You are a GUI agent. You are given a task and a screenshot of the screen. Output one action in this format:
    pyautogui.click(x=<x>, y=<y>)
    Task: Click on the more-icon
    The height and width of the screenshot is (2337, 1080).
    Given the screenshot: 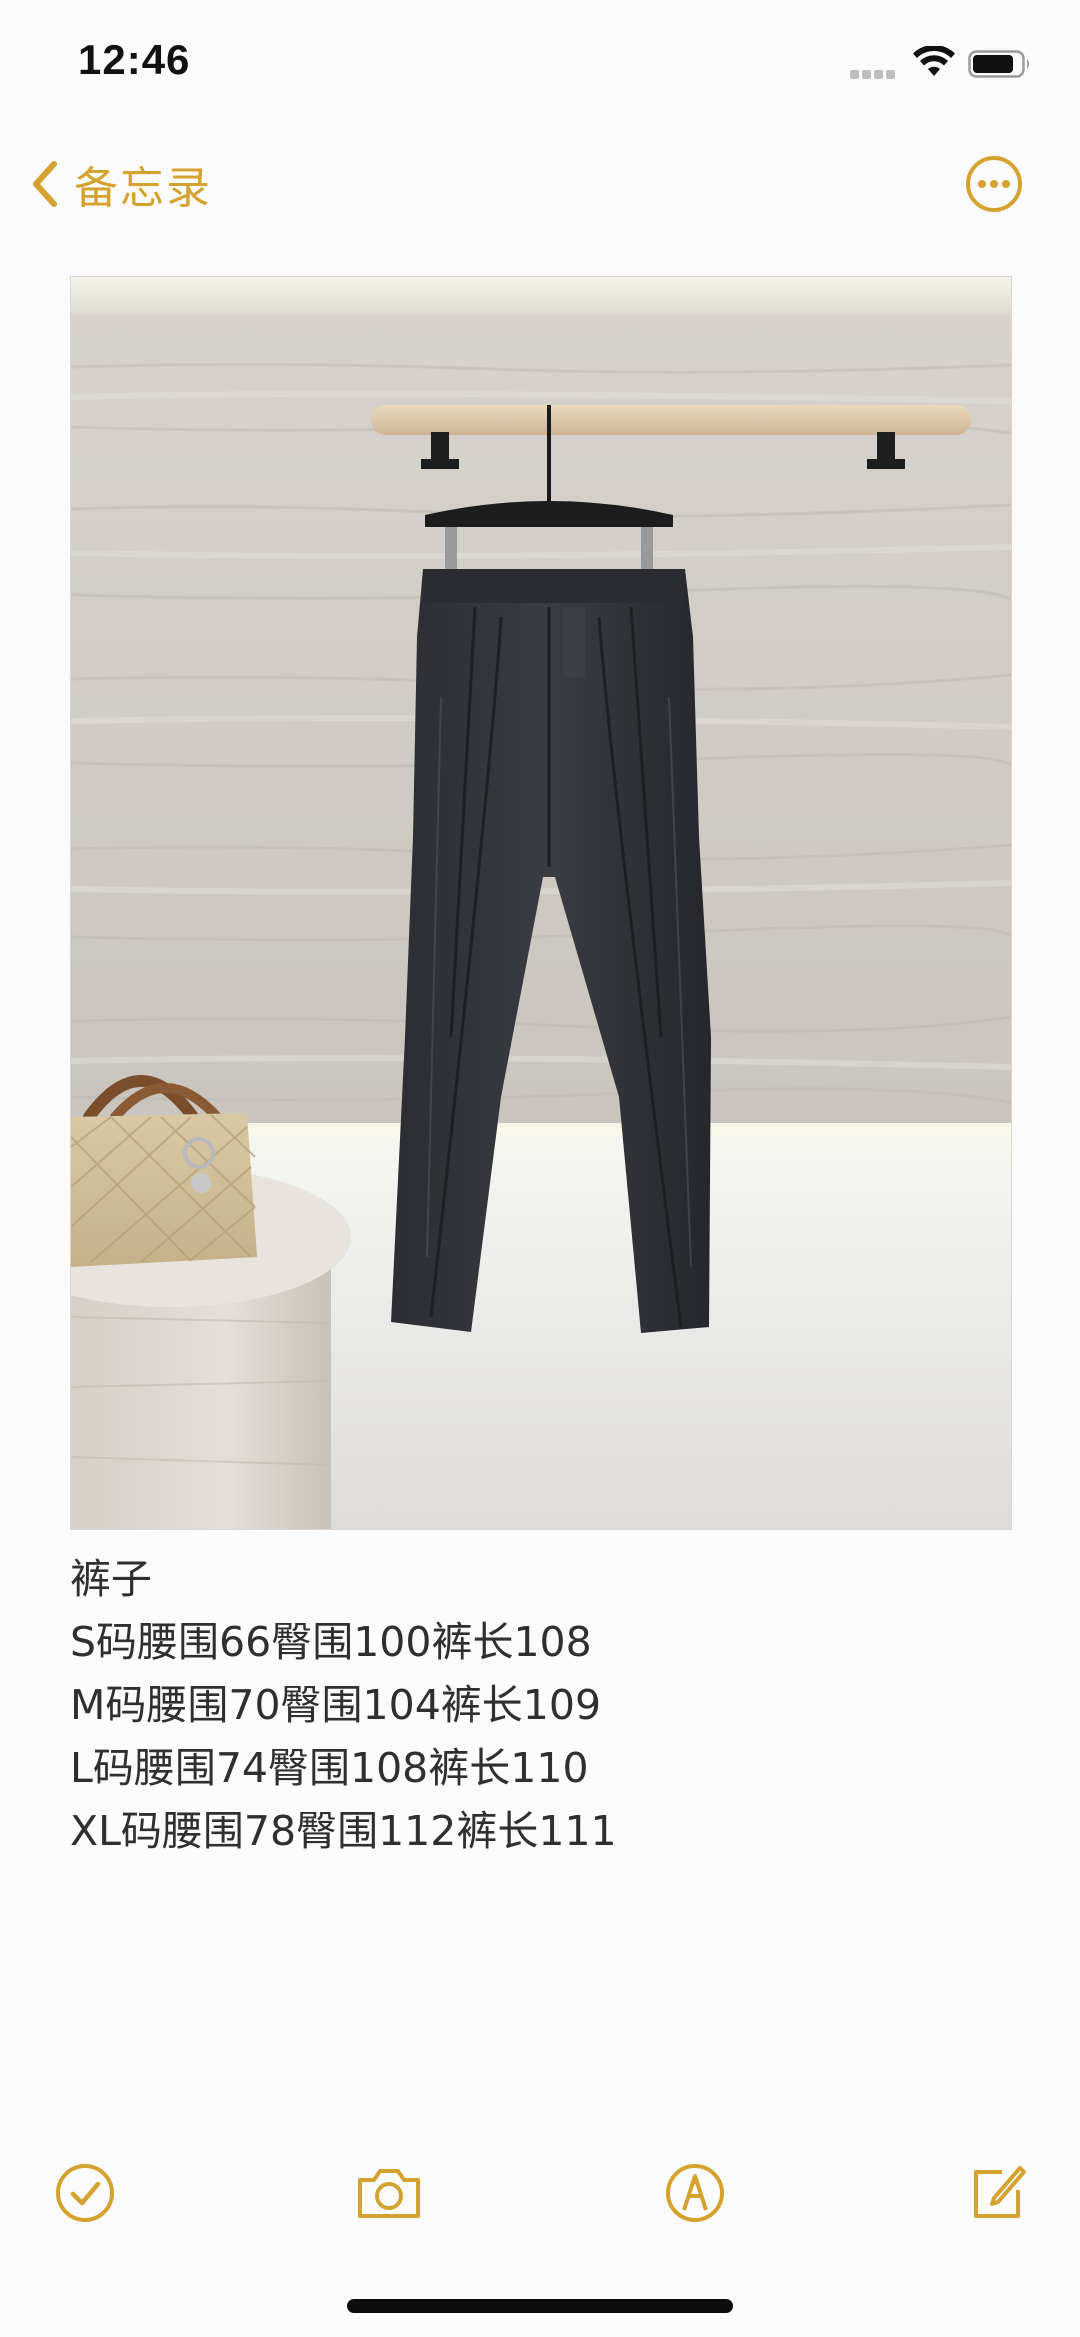 What is the action you would take?
    pyautogui.click(x=994, y=184)
    